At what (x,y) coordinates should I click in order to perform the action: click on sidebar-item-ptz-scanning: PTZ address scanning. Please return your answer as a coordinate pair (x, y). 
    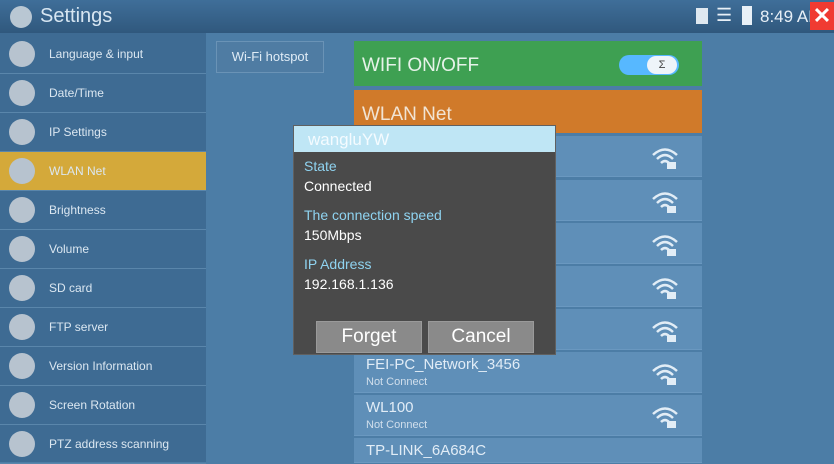
    Looking at the image, I should click on (103, 444).